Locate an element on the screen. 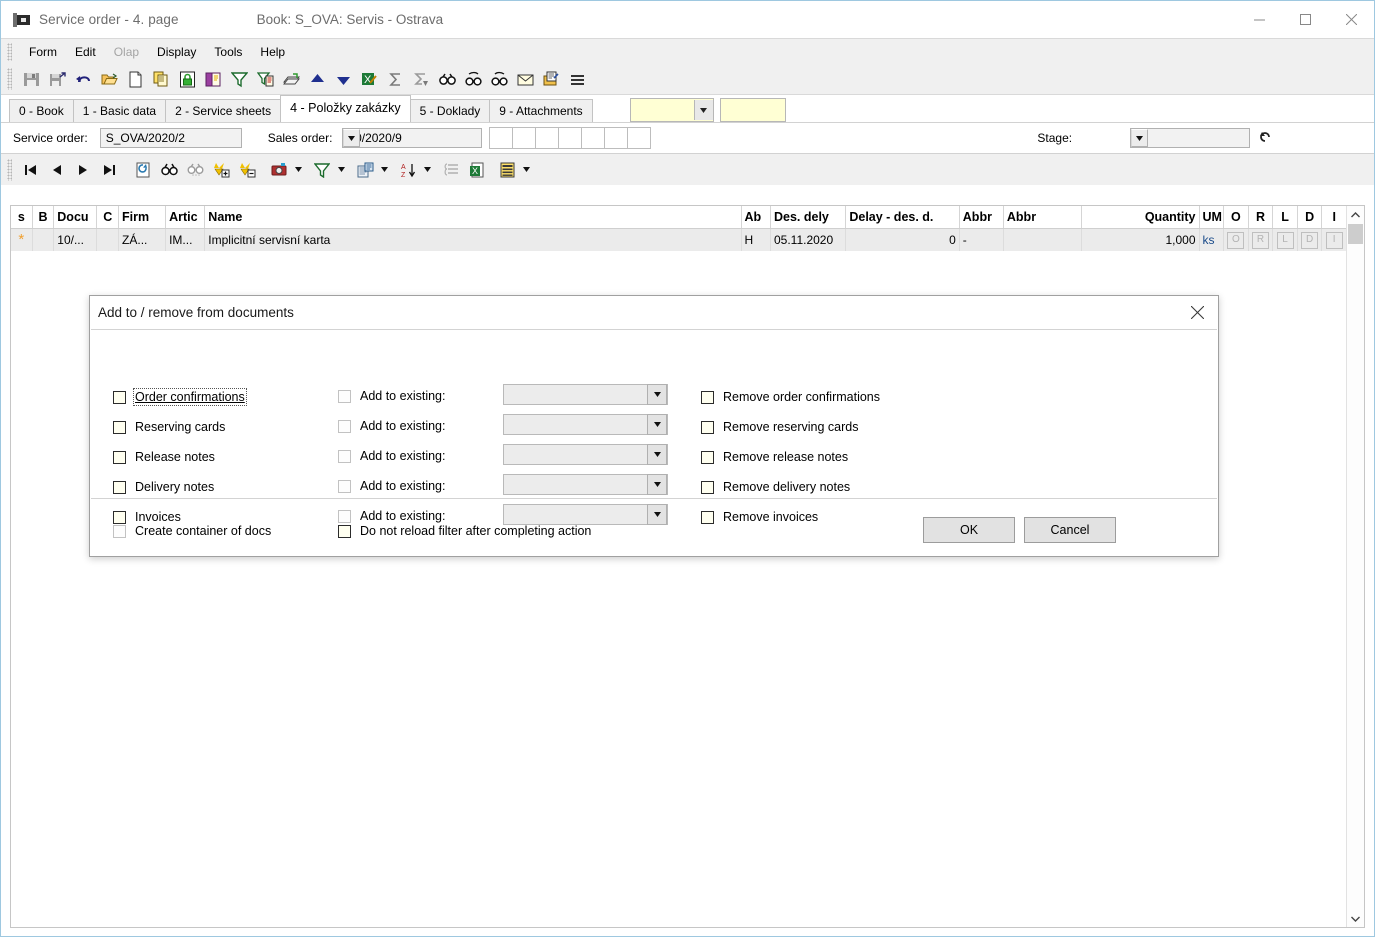  mail-icon is located at coordinates (525, 79).